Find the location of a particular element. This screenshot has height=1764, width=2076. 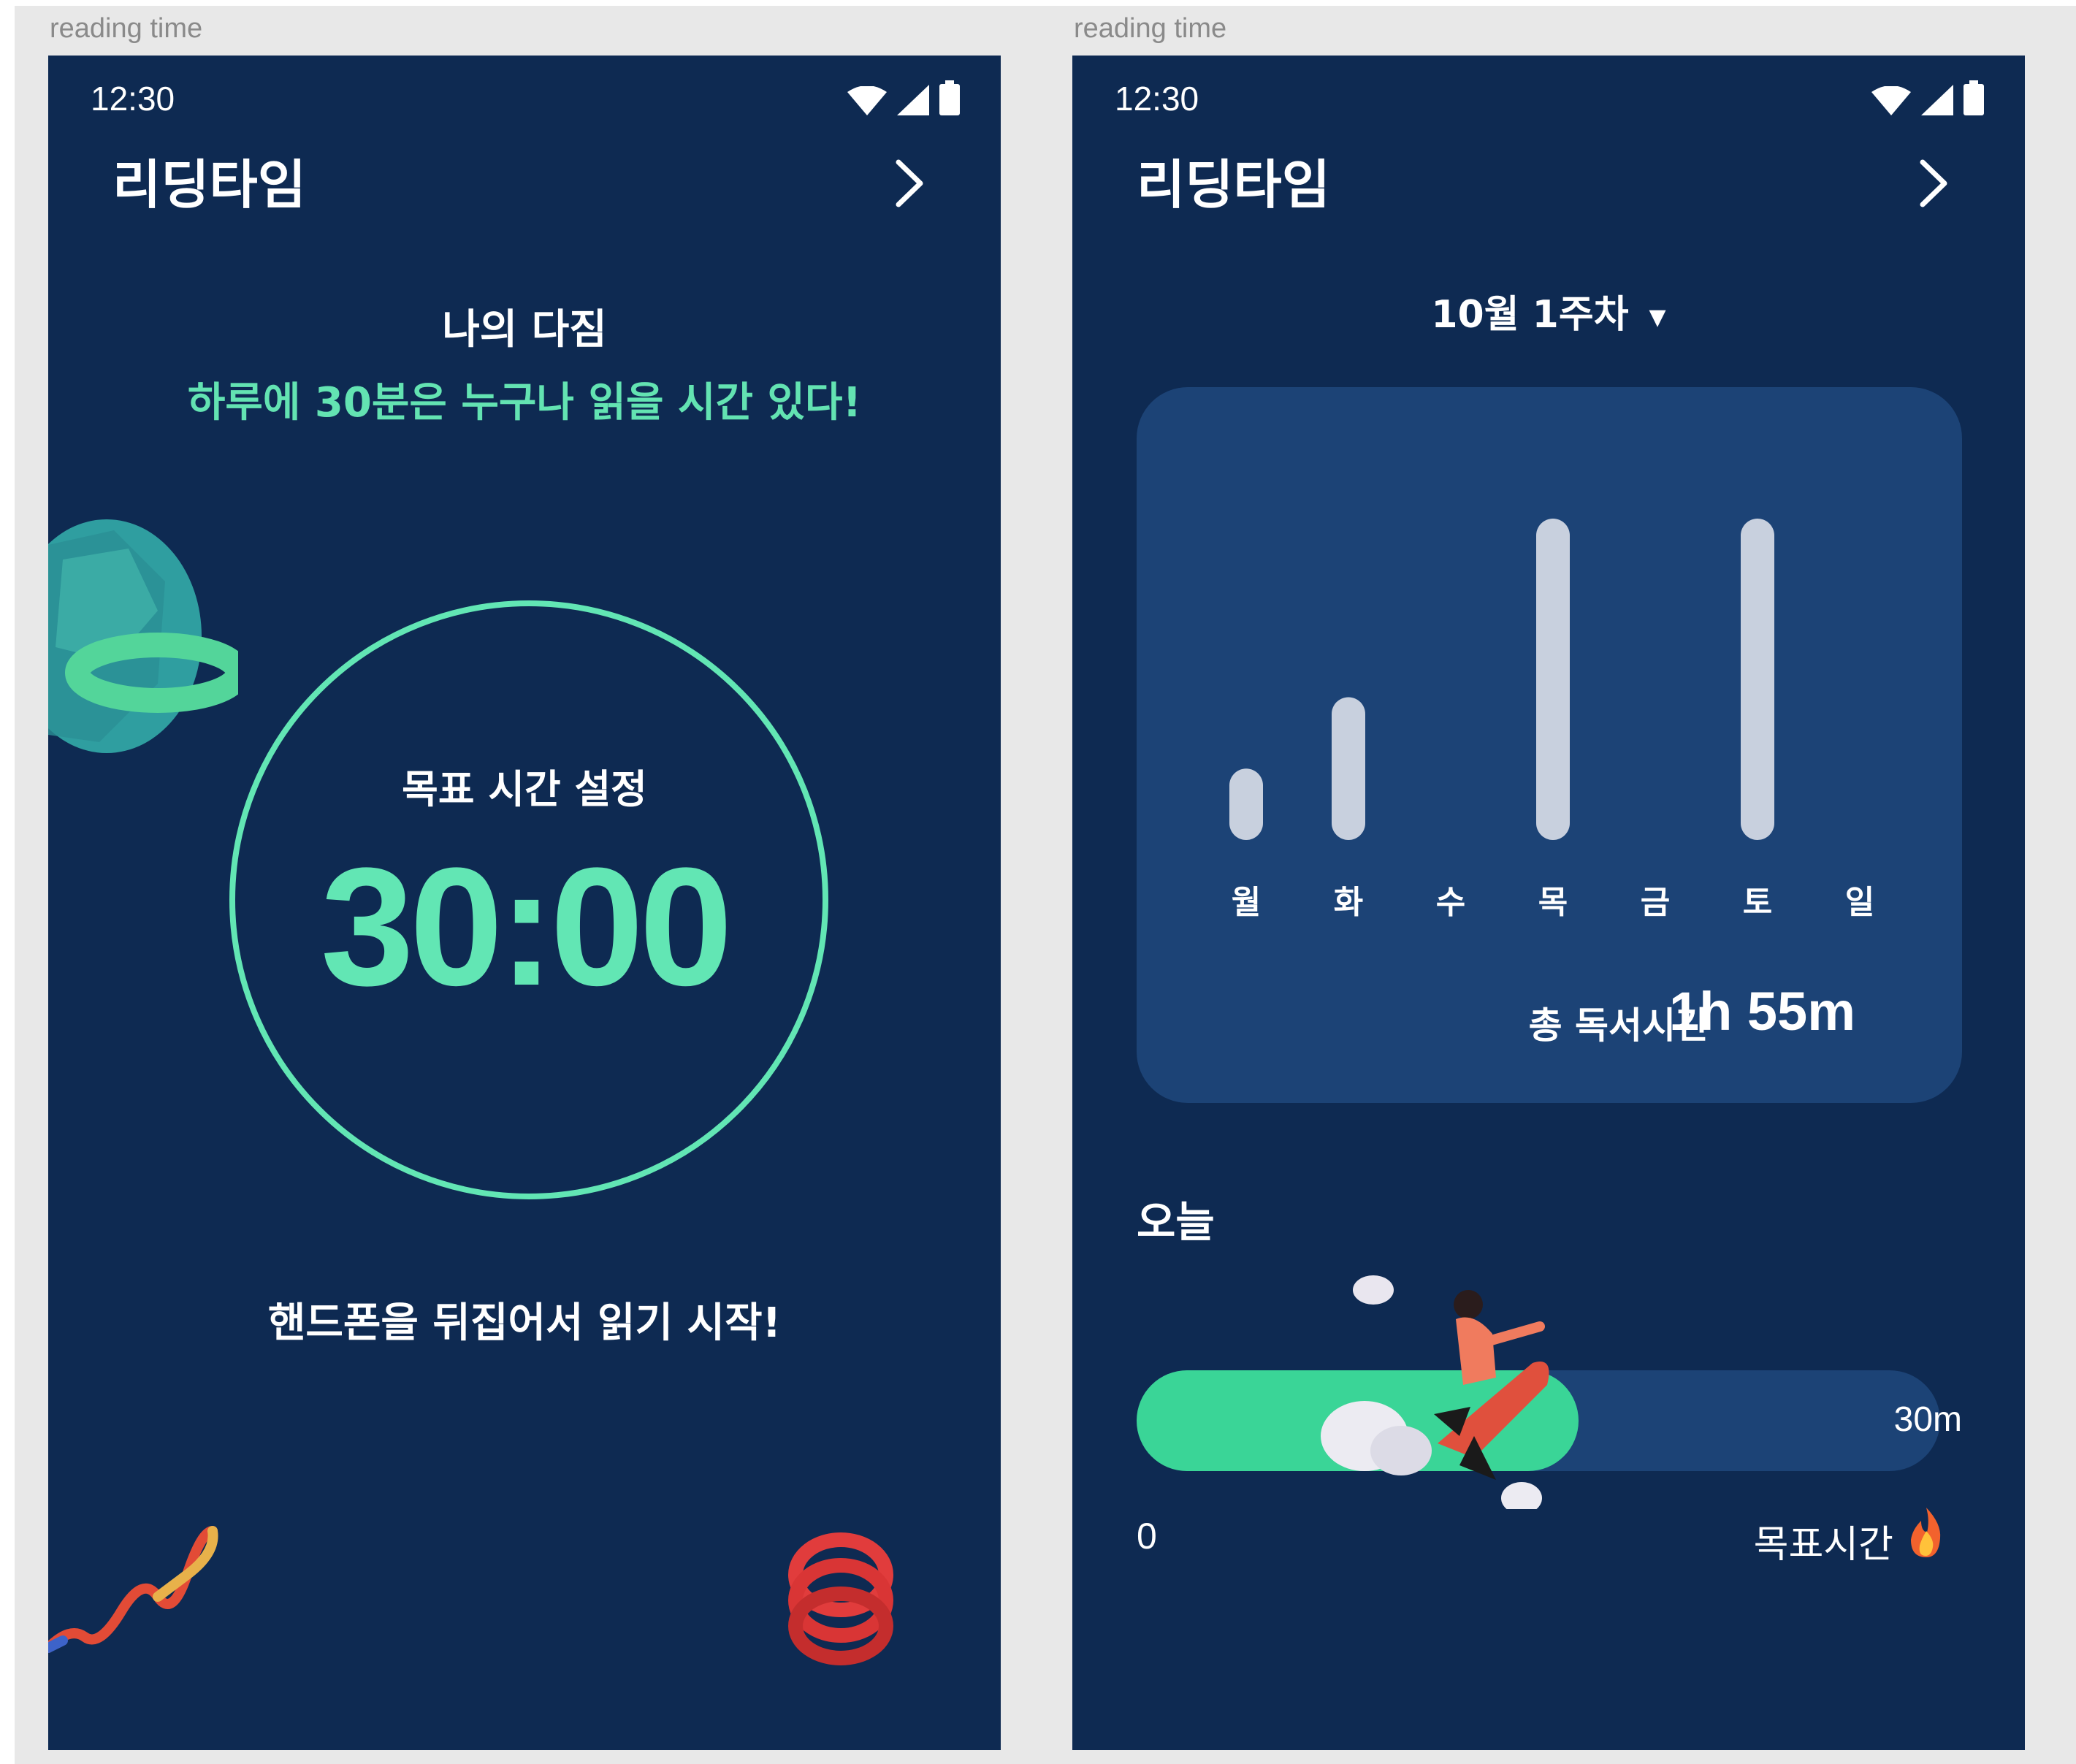

day-label-2: 수 is located at coordinates (1450, 902).